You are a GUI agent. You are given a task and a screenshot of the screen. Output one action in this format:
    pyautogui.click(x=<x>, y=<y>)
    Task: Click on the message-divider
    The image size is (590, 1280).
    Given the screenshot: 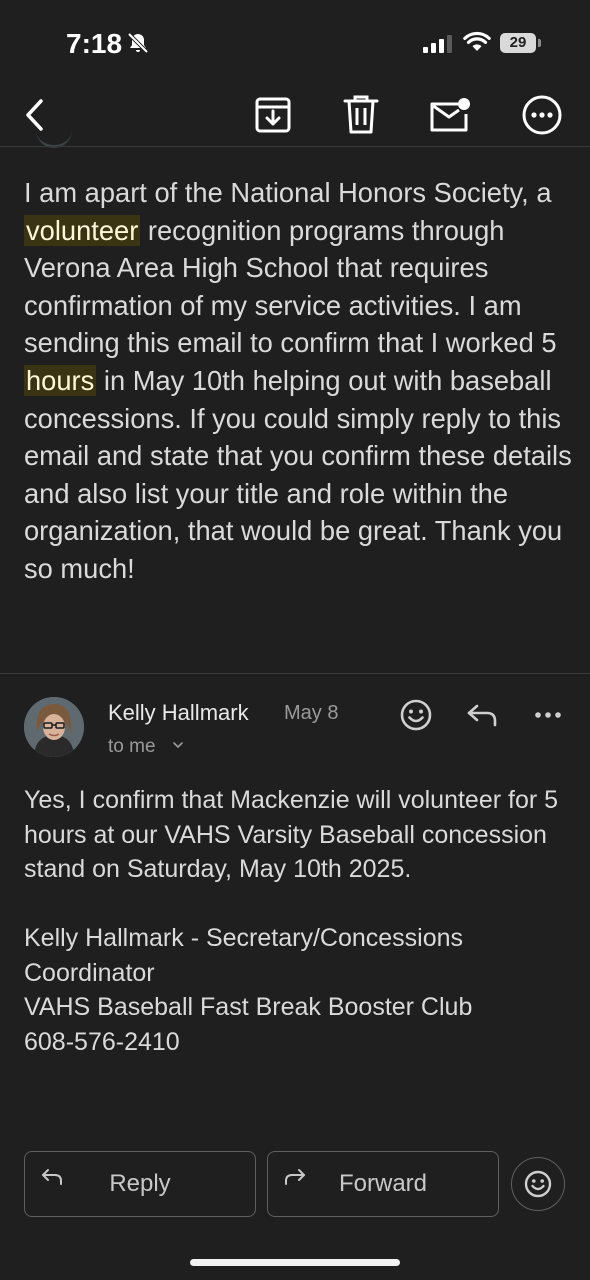 What is the action you would take?
    pyautogui.click(x=295, y=673)
    